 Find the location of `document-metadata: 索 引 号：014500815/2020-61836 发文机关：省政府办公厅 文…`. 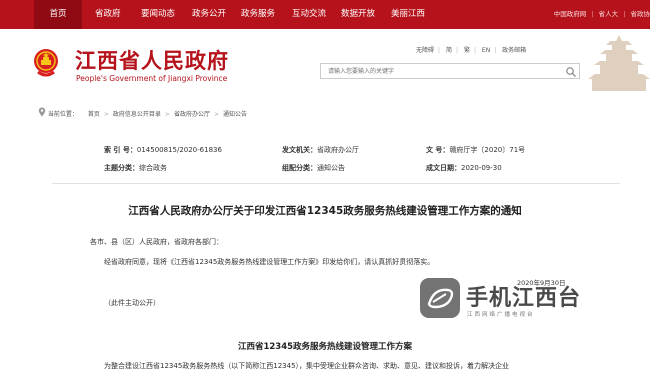

document-metadata: 索 引 号：014500815/2020-61836 发文机关：省政府办公厅 文… is located at coordinates (336, 158).